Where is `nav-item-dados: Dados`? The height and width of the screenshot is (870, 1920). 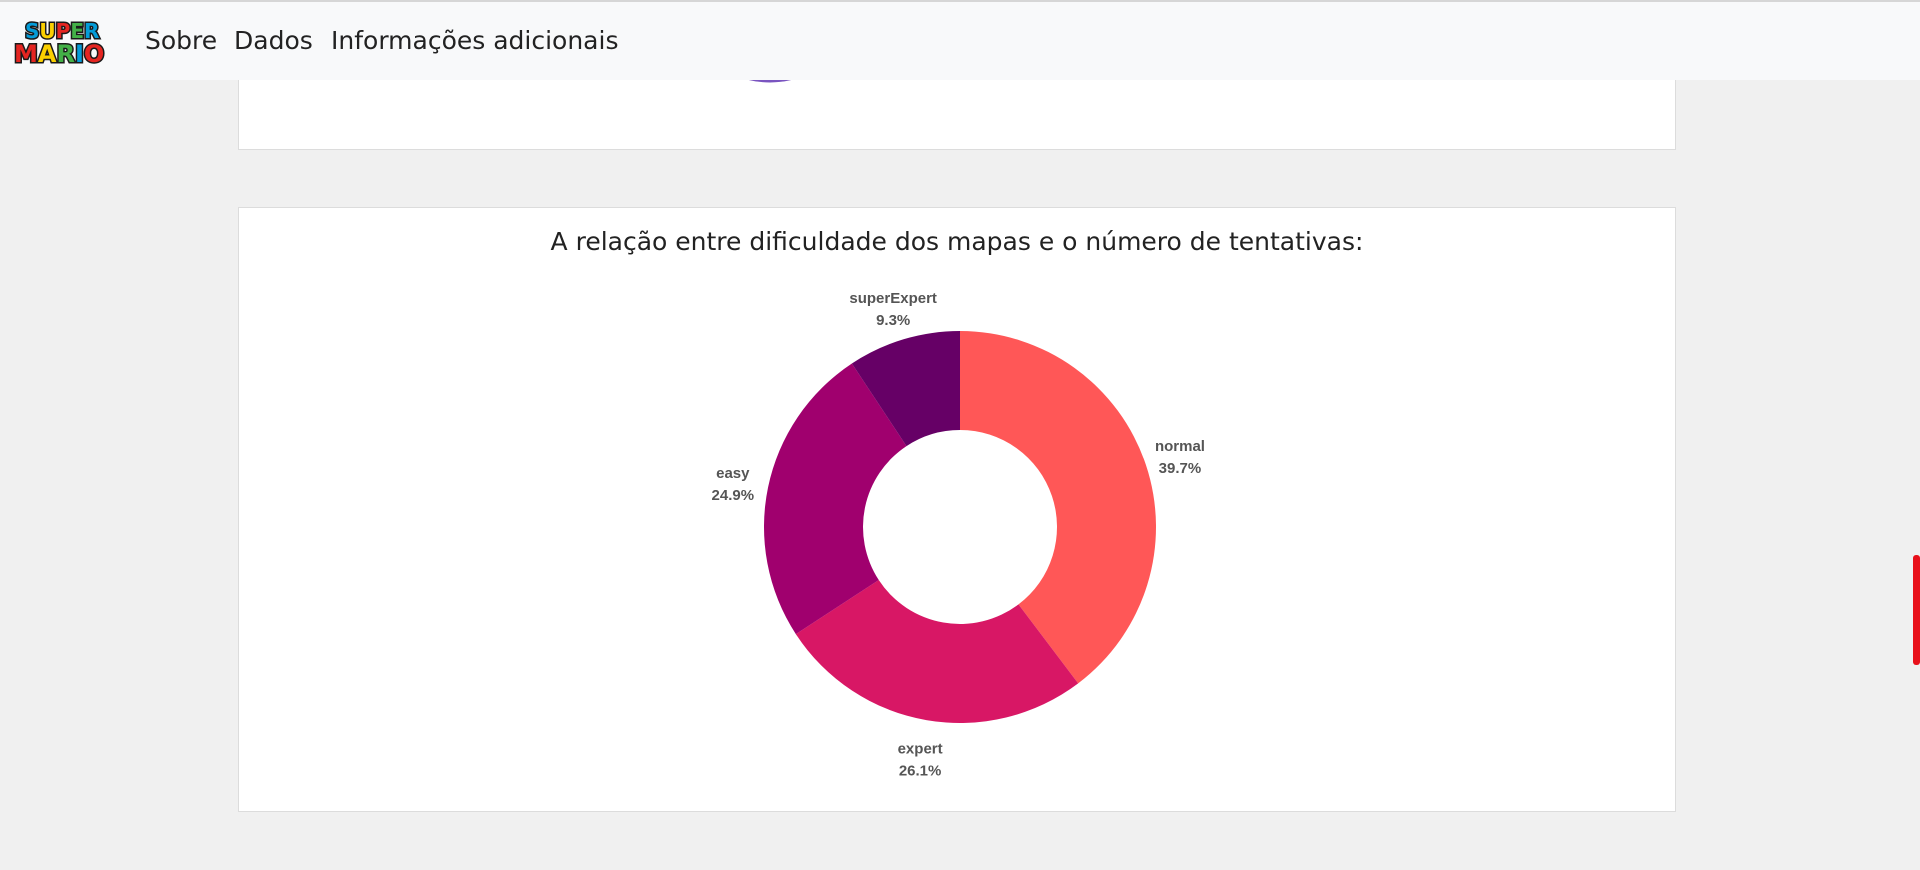
nav-item-dados: Dados is located at coordinates (273, 40).